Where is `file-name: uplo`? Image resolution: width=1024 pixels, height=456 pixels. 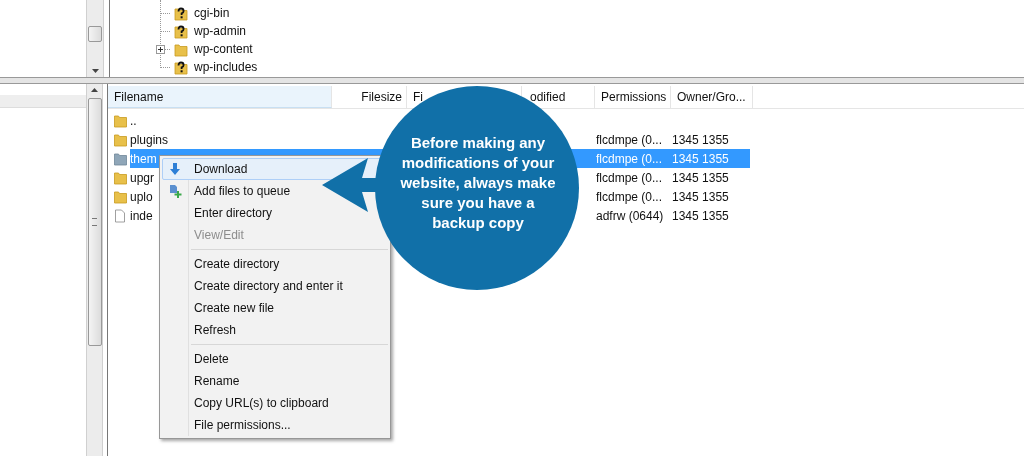
file-name: uplo is located at coordinates (141, 196).